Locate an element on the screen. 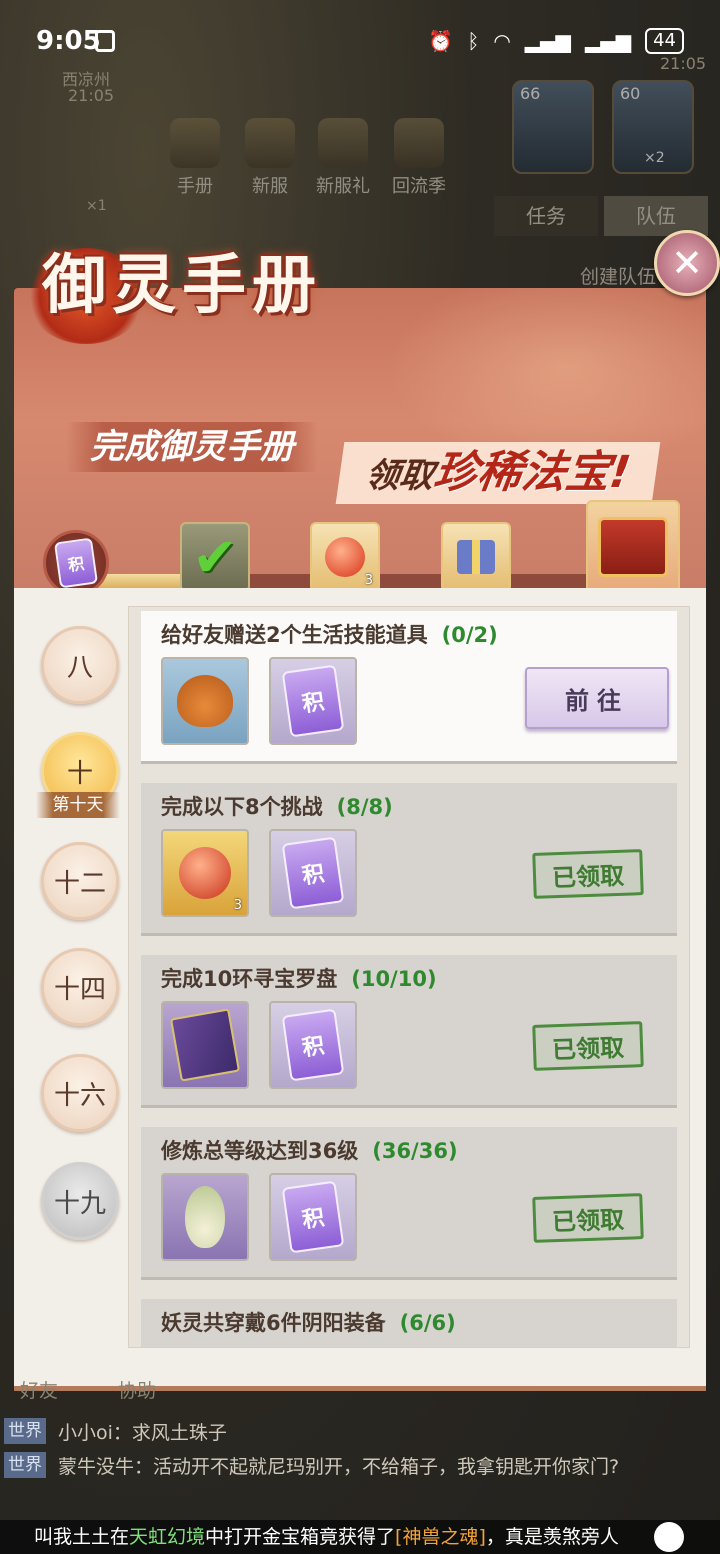 The height and width of the screenshot is (1554, 720). points-card-icon: 积 is located at coordinates (76, 559).